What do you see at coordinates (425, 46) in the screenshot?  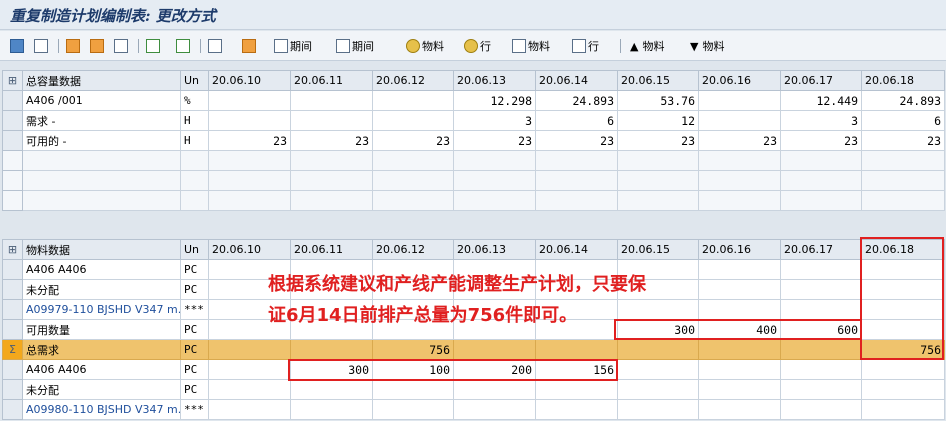 I see `material-button-1: 物料` at bounding box center [425, 46].